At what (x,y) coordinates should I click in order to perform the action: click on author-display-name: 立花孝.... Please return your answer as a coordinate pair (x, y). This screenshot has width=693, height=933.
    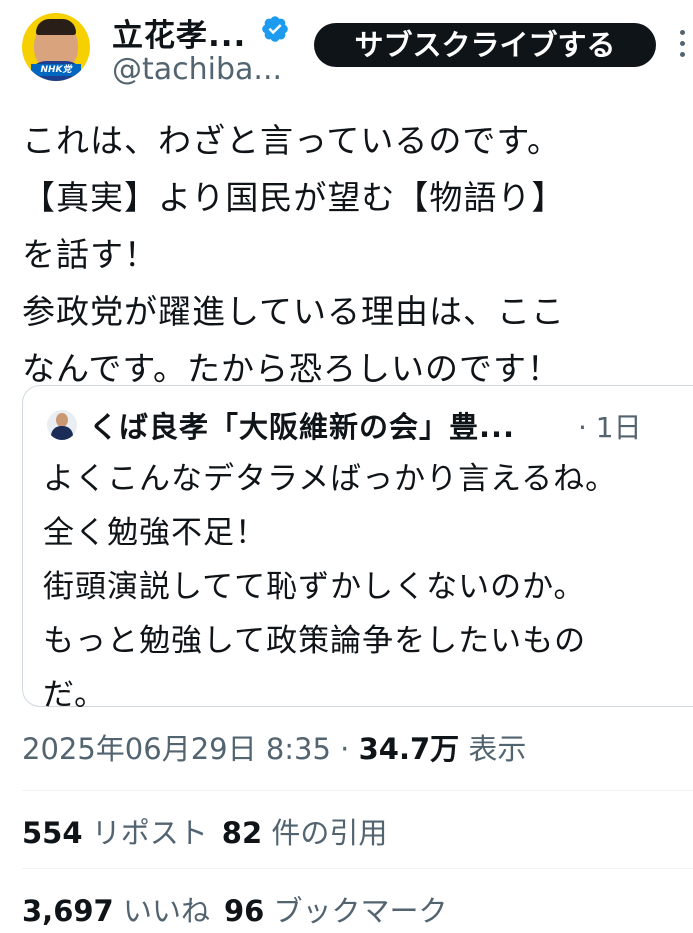
    Looking at the image, I should click on (179, 32).